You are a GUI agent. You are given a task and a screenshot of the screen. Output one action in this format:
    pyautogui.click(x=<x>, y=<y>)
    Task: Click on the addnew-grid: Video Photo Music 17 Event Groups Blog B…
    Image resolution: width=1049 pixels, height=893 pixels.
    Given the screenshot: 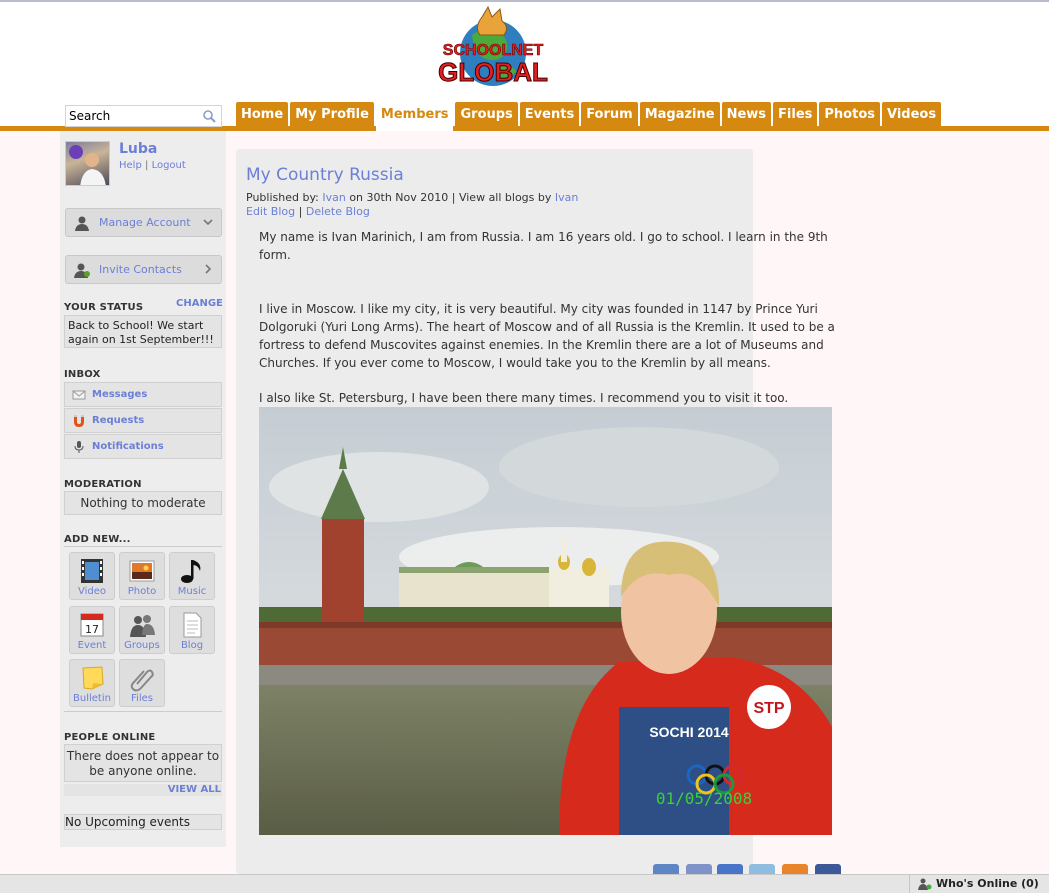 What is the action you would take?
    pyautogui.click(x=143, y=629)
    